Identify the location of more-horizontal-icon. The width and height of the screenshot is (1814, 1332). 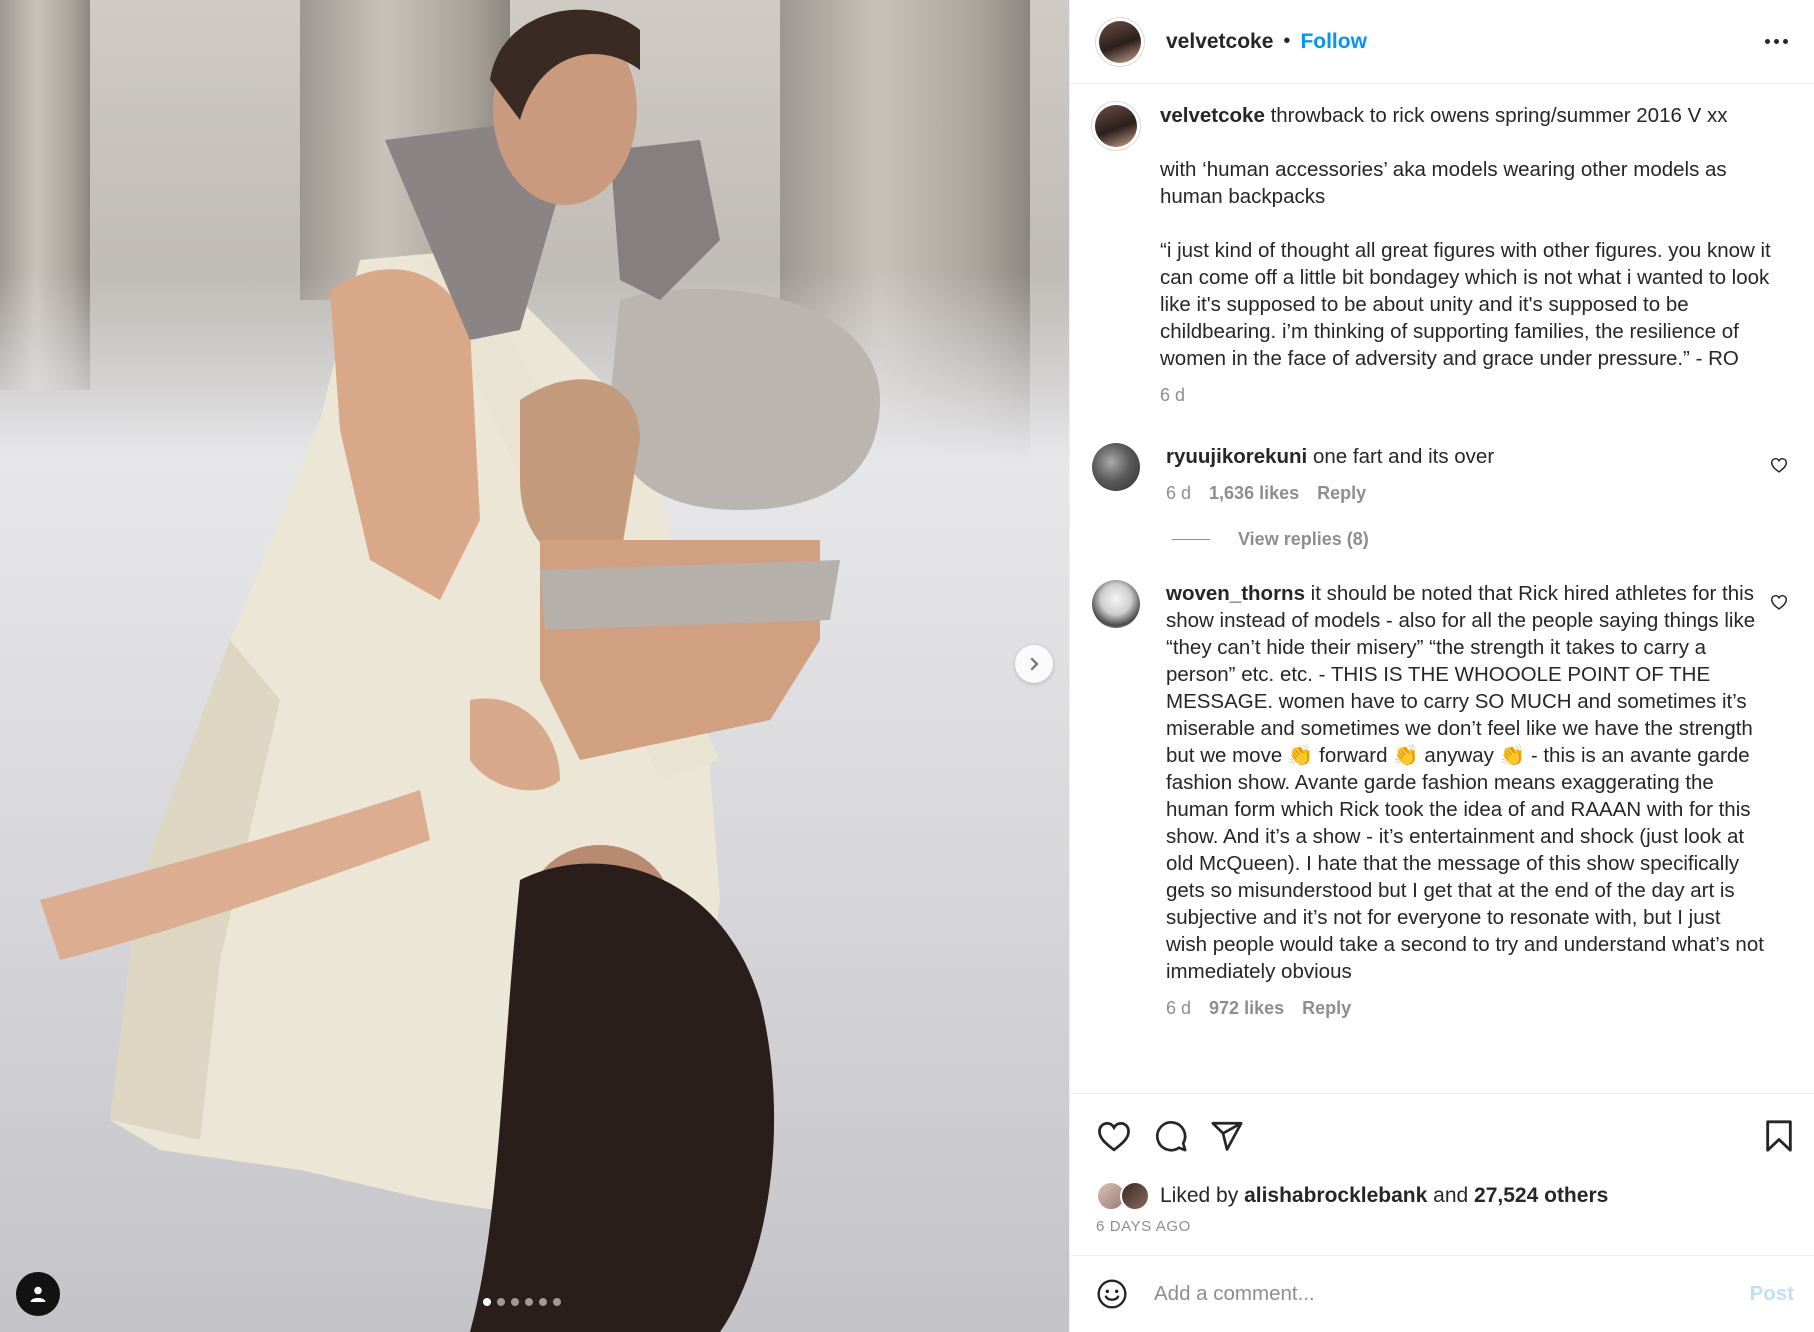
(1767, 41).